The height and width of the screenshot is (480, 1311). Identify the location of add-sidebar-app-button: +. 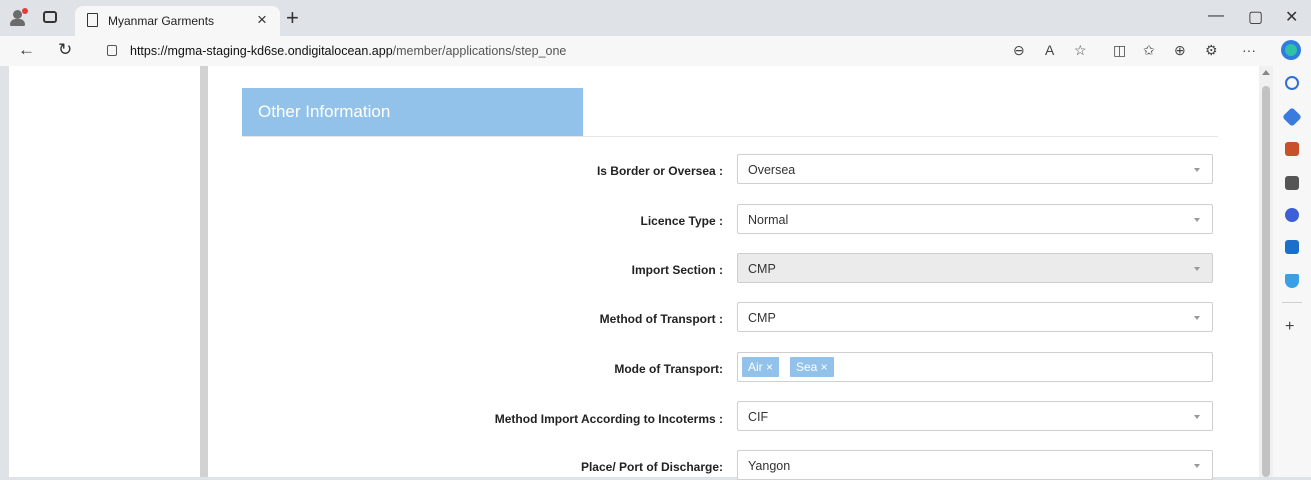
(1289, 327).